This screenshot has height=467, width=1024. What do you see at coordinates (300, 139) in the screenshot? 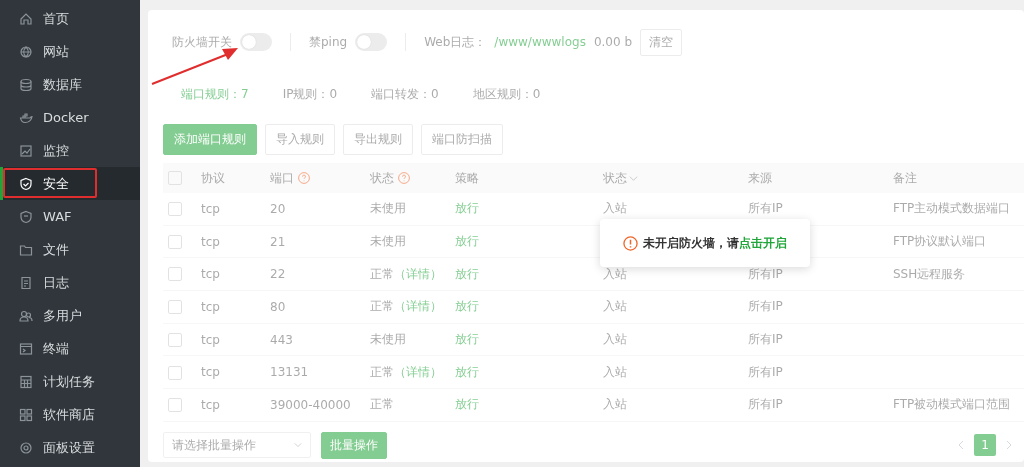
I see `toolbar-button: 导入规则` at bounding box center [300, 139].